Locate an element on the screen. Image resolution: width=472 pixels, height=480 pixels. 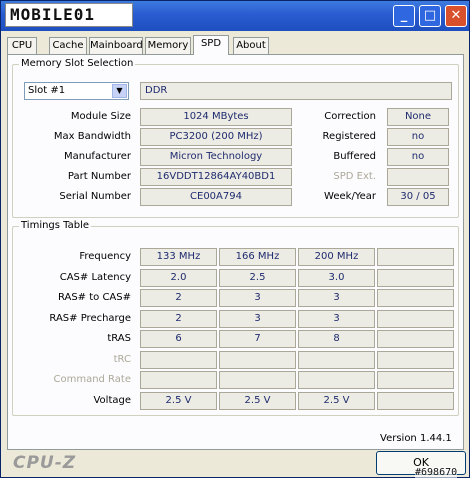
version-label: Version 1.44.1 is located at coordinates (416, 438).